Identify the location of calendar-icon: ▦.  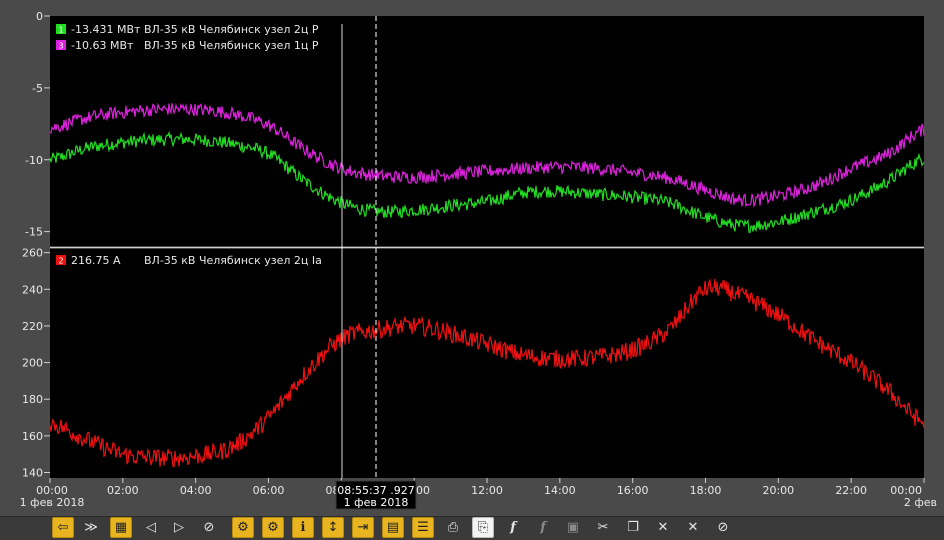
(121, 527).